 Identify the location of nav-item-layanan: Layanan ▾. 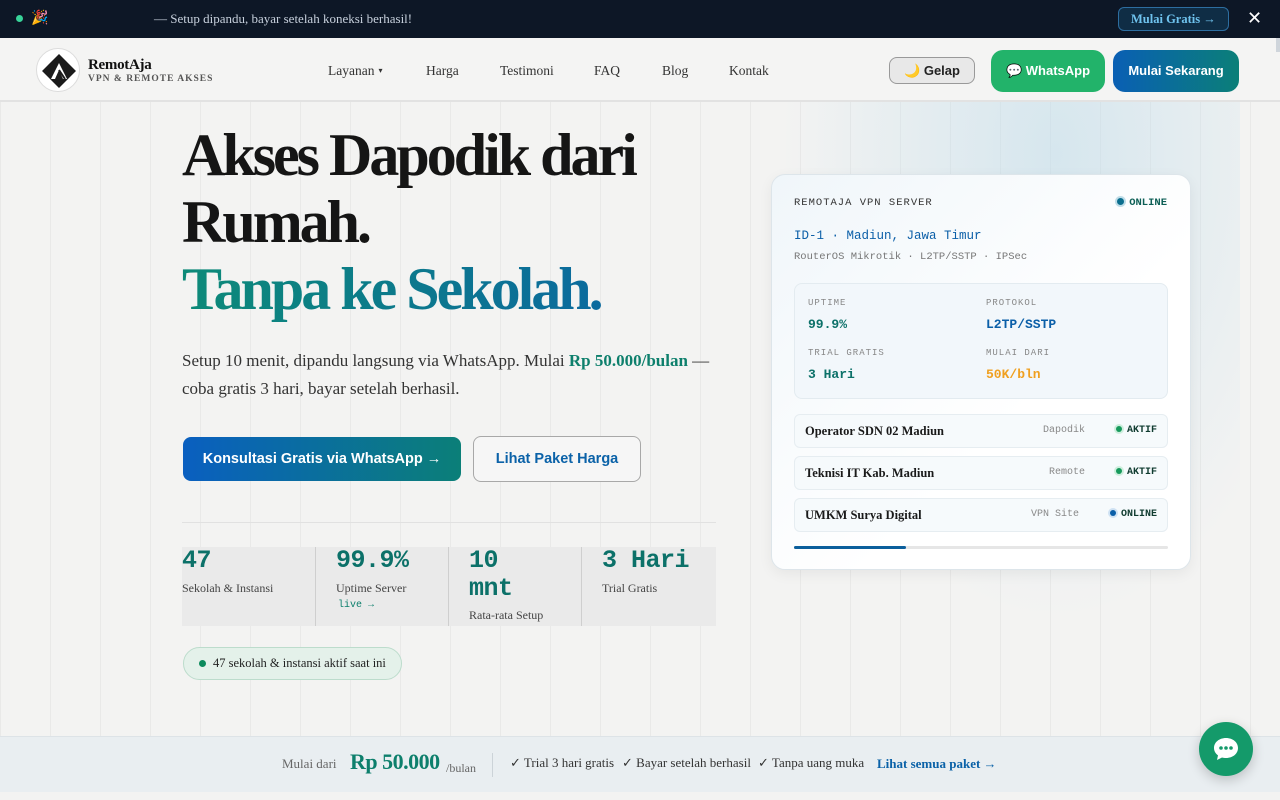
(355, 71).